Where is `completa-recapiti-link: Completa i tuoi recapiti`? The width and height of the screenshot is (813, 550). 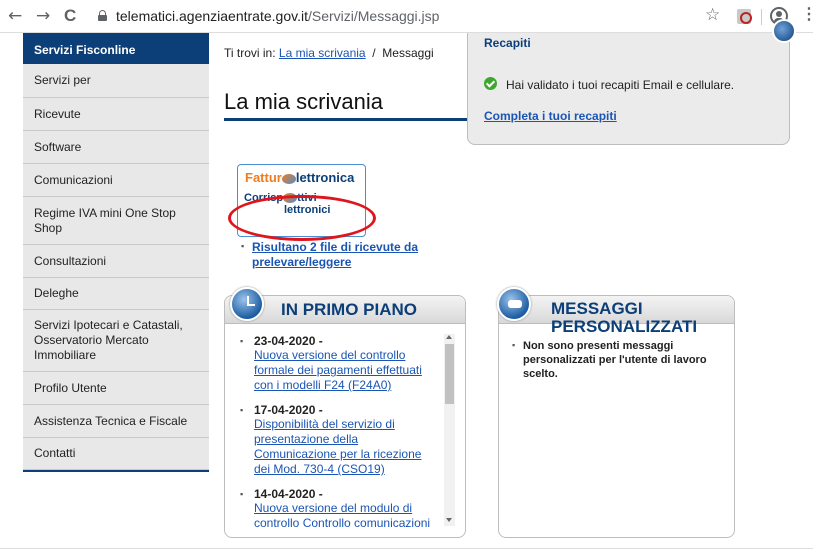
completa-recapiti-link: Completa i tuoi recapiti is located at coordinates (550, 116).